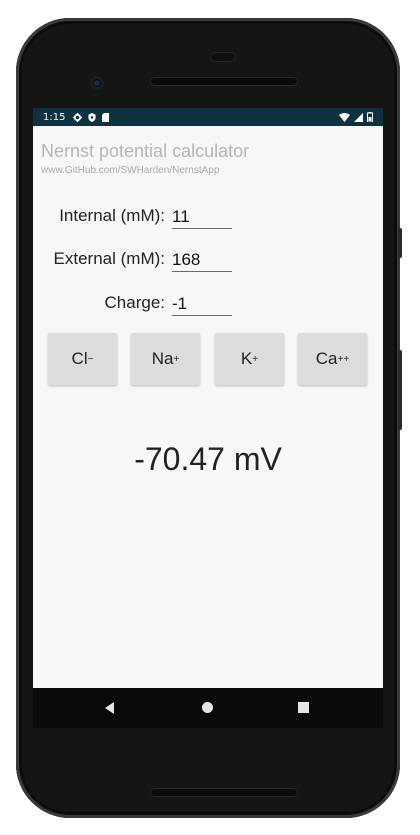  I want to click on front-camera, so click(97, 83).